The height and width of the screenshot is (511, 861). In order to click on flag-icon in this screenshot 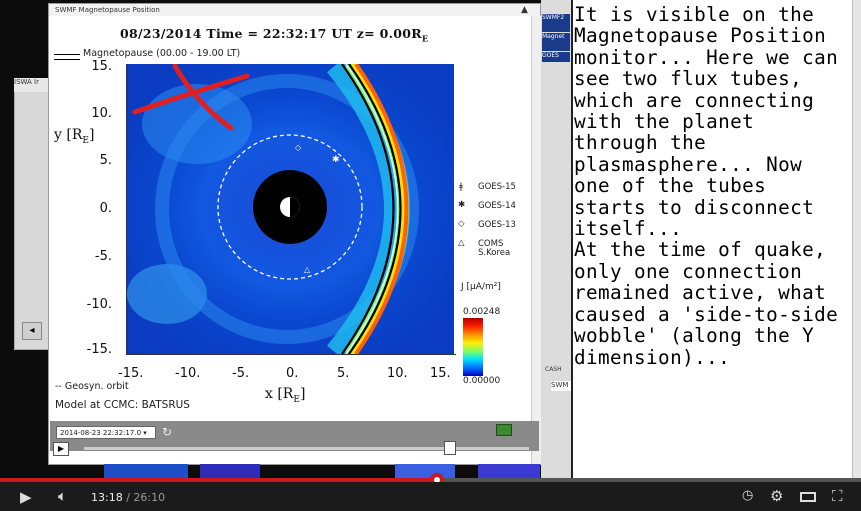, I will do `click(504, 430)`.